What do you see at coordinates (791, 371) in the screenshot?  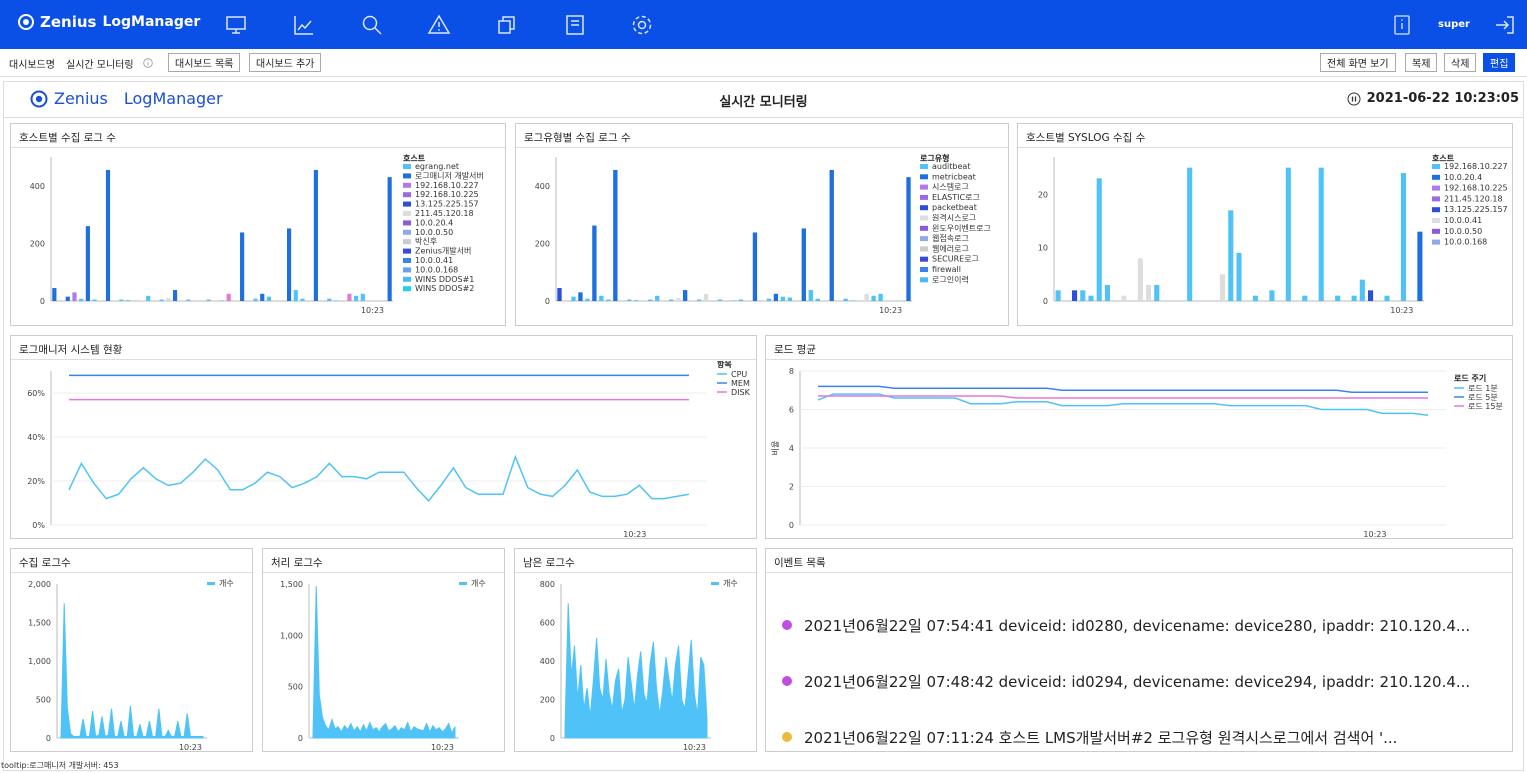 I see `y-tick-label: 8` at bounding box center [791, 371].